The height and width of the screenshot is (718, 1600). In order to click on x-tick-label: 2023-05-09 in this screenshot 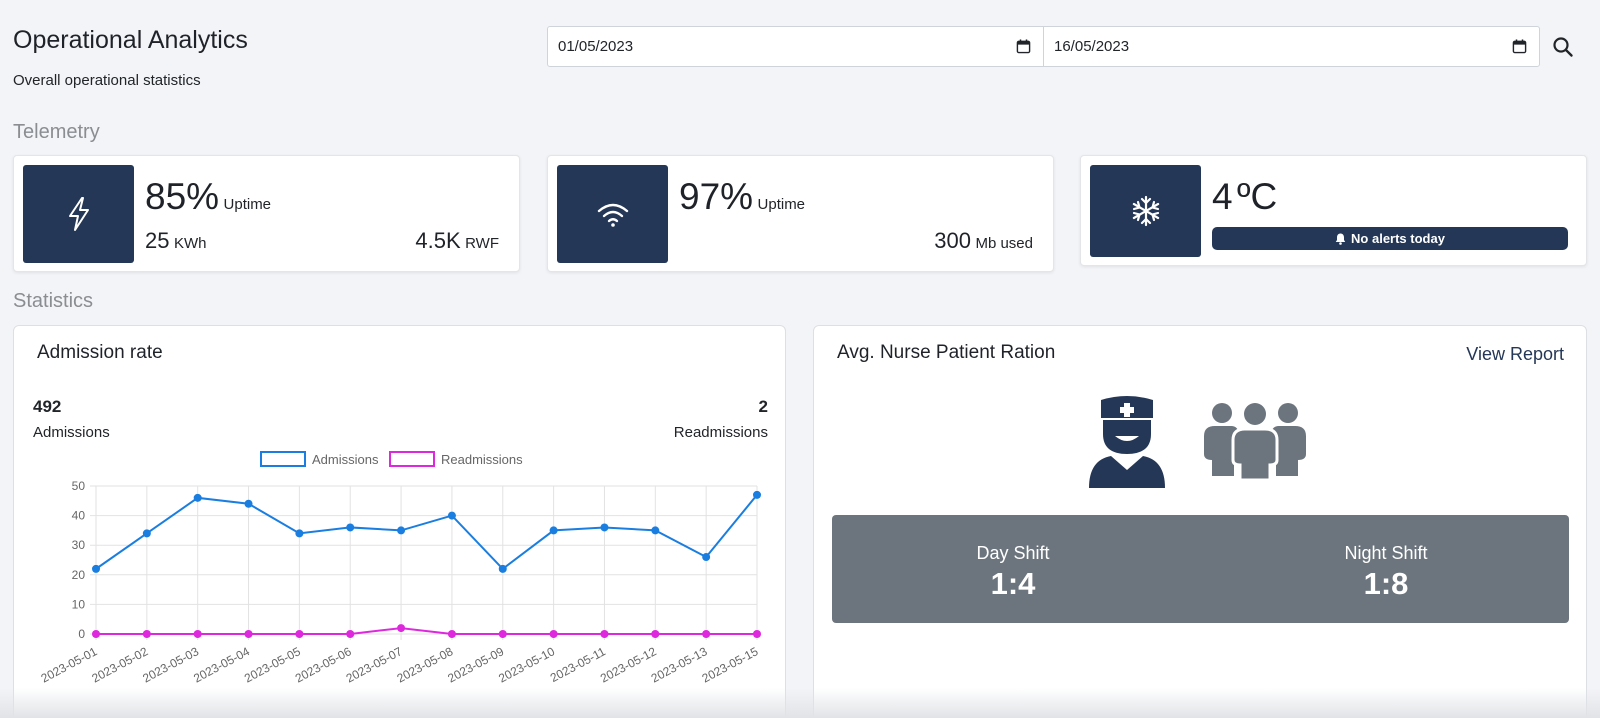, I will do `click(475, 664)`.